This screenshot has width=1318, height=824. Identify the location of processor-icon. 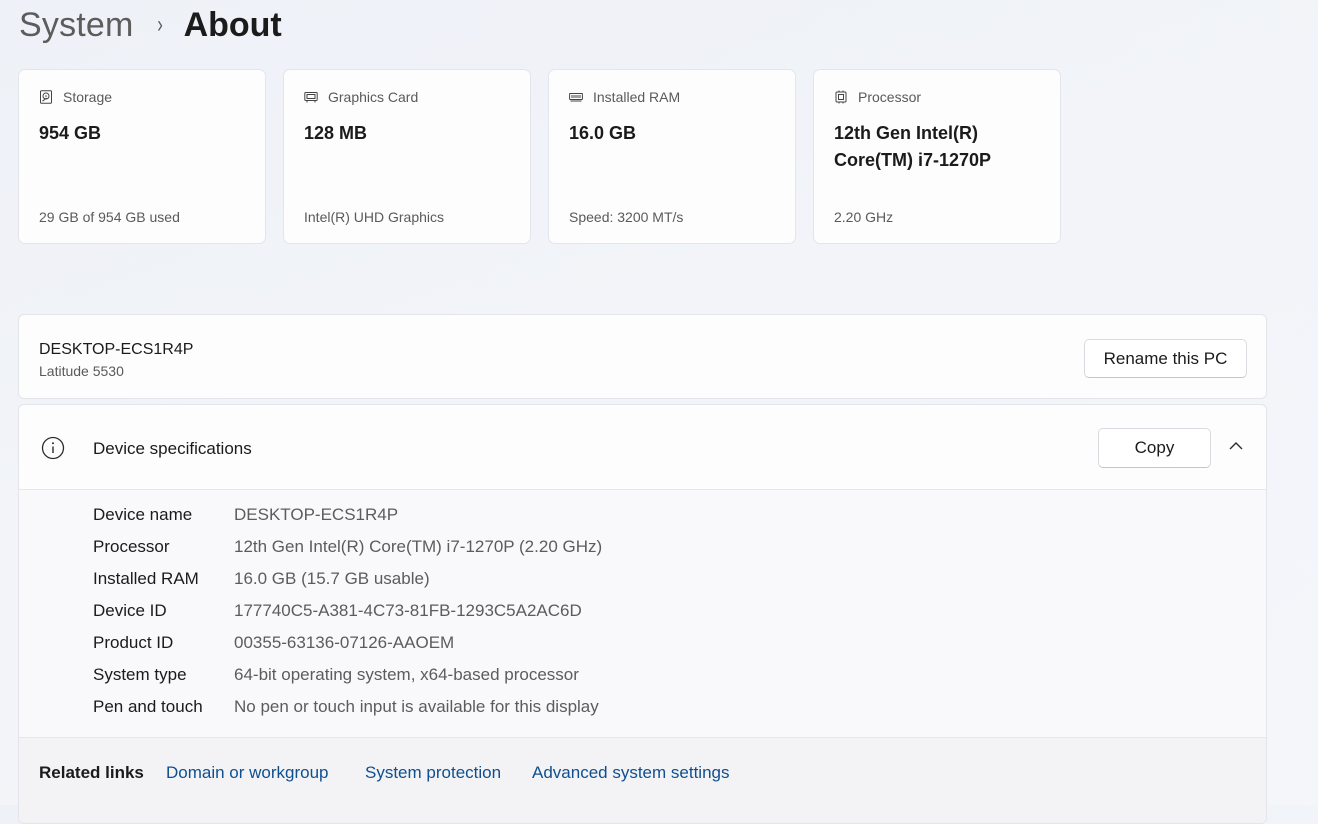
(841, 97).